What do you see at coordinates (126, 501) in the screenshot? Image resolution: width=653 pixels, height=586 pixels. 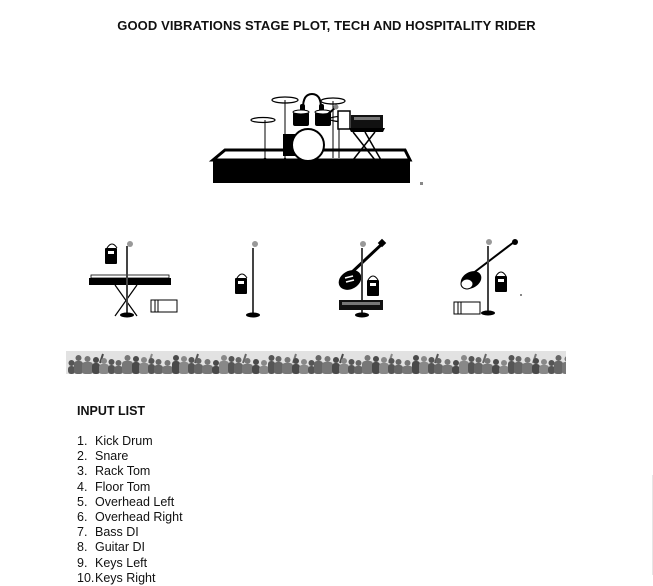 I see `input-list-item: 5. Overhead Left` at bounding box center [126, 501].